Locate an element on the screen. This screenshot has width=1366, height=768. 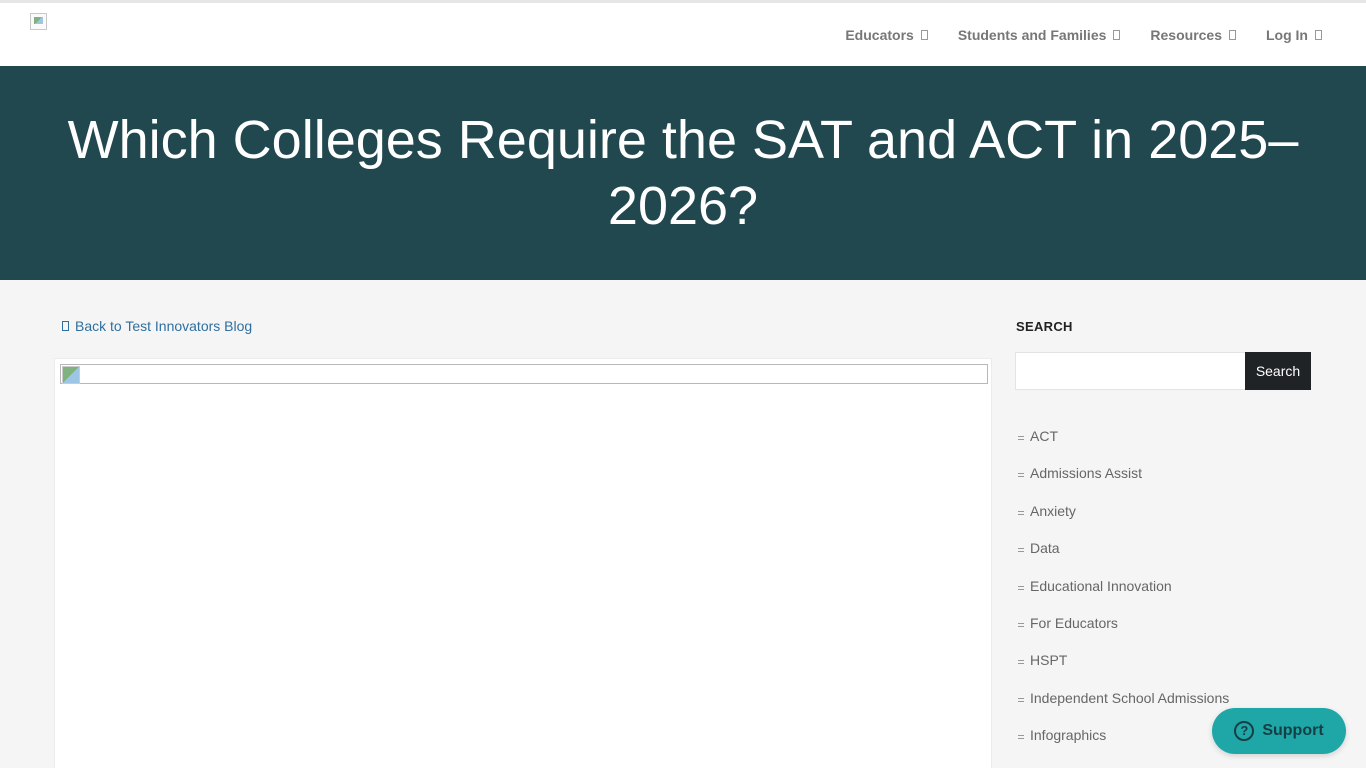
category-label: Anxiety is located at coordinates (1053, 510).